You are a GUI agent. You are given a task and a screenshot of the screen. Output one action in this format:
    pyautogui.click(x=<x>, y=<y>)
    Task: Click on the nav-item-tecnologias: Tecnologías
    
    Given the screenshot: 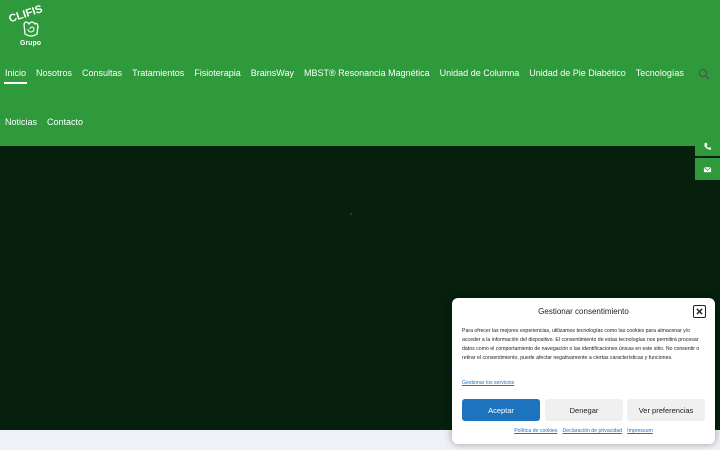 What is the action you would take?
    pyautogui.click(x=660, y=73)
    